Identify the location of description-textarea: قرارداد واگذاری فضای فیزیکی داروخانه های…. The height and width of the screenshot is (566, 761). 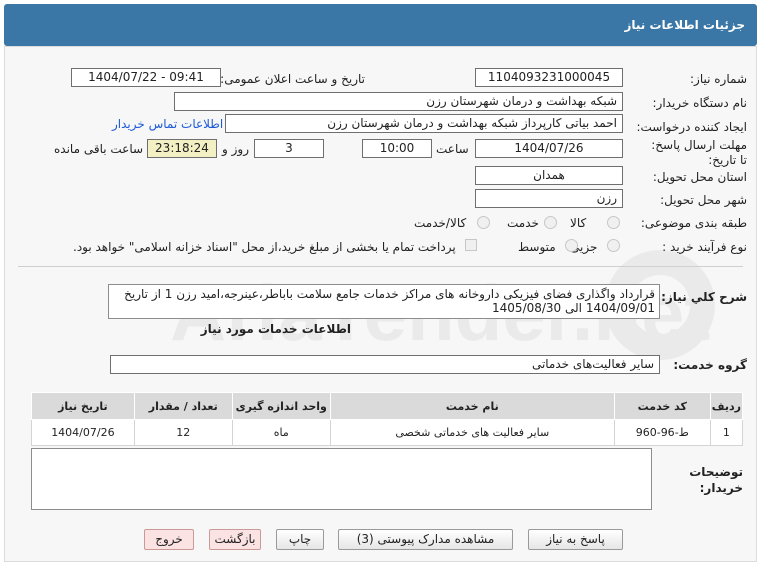
(384, 301).